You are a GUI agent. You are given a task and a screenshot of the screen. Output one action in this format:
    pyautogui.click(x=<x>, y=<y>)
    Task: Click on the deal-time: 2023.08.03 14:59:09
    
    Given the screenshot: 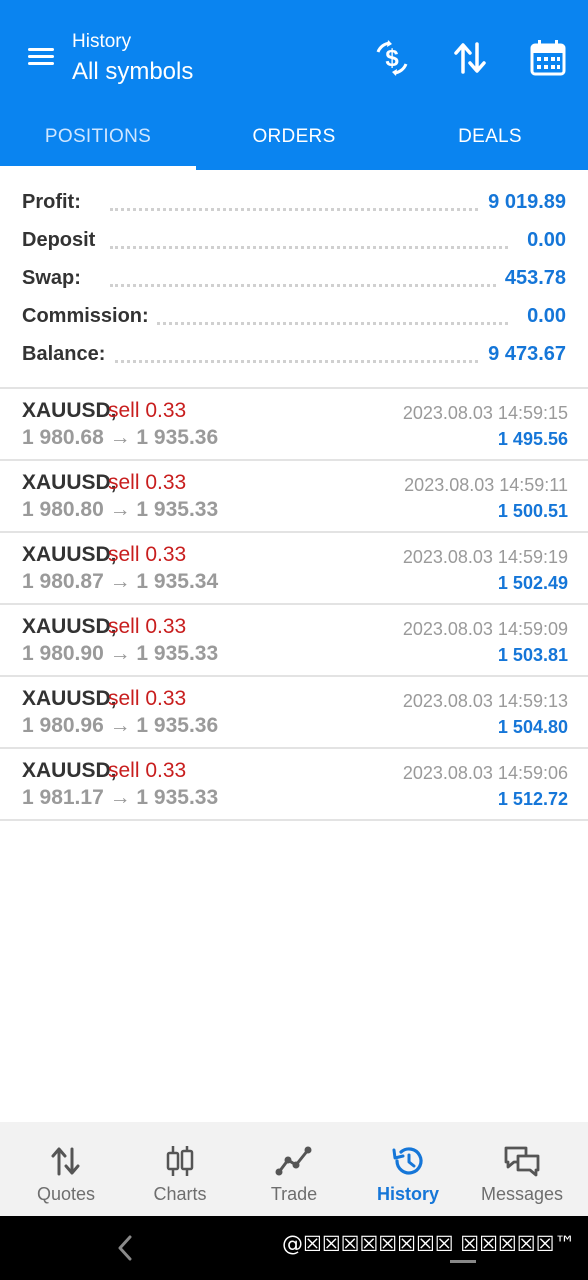 What is the action you would take?
    pyautogui.click(x=485, y=629)
    